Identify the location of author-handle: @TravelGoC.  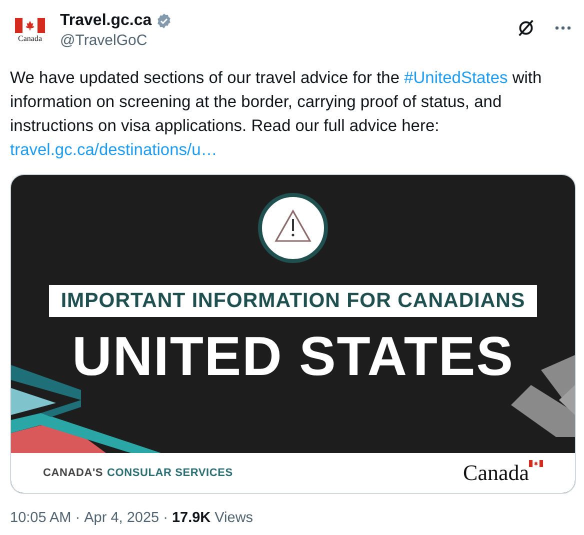
(283, 40).